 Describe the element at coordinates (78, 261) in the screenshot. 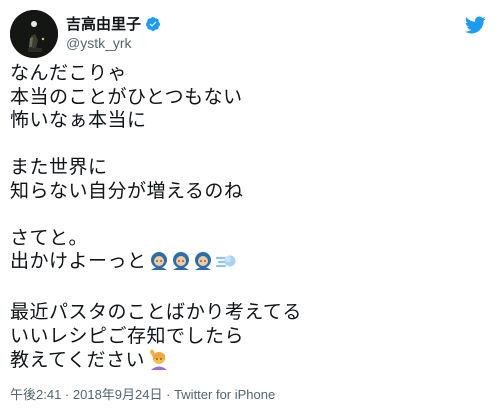

I see `tweet-line-text: 出かけよーっと` at that location.